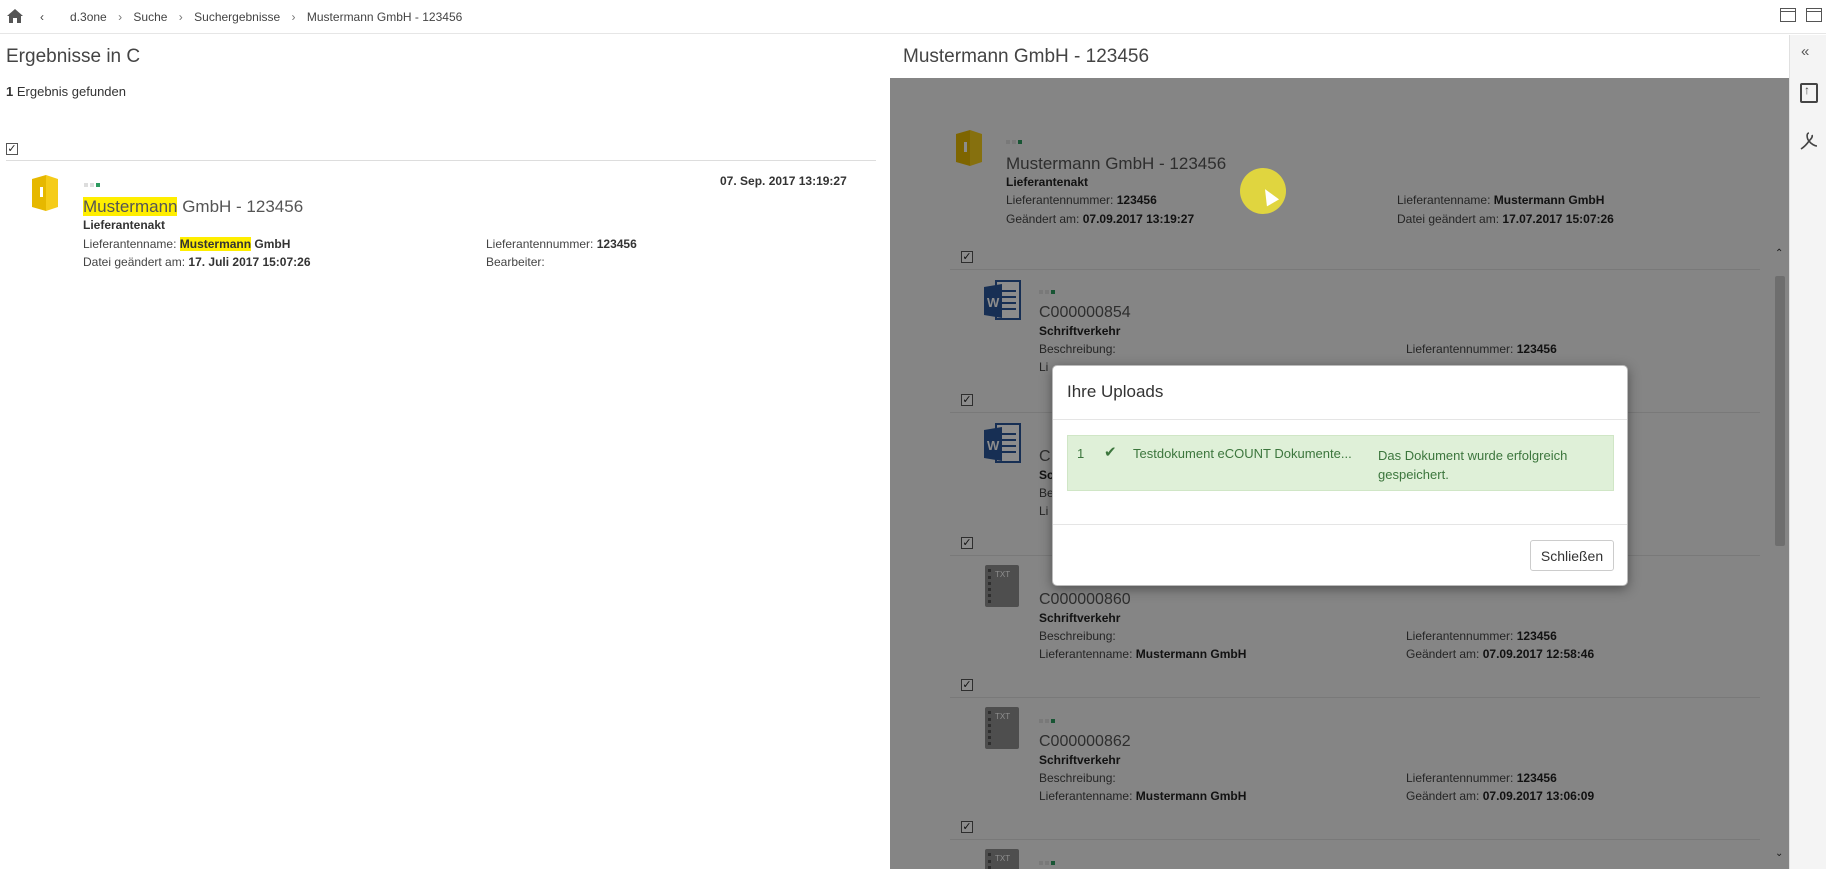  I want to click on chevron-right-icon, so click(56, 17).